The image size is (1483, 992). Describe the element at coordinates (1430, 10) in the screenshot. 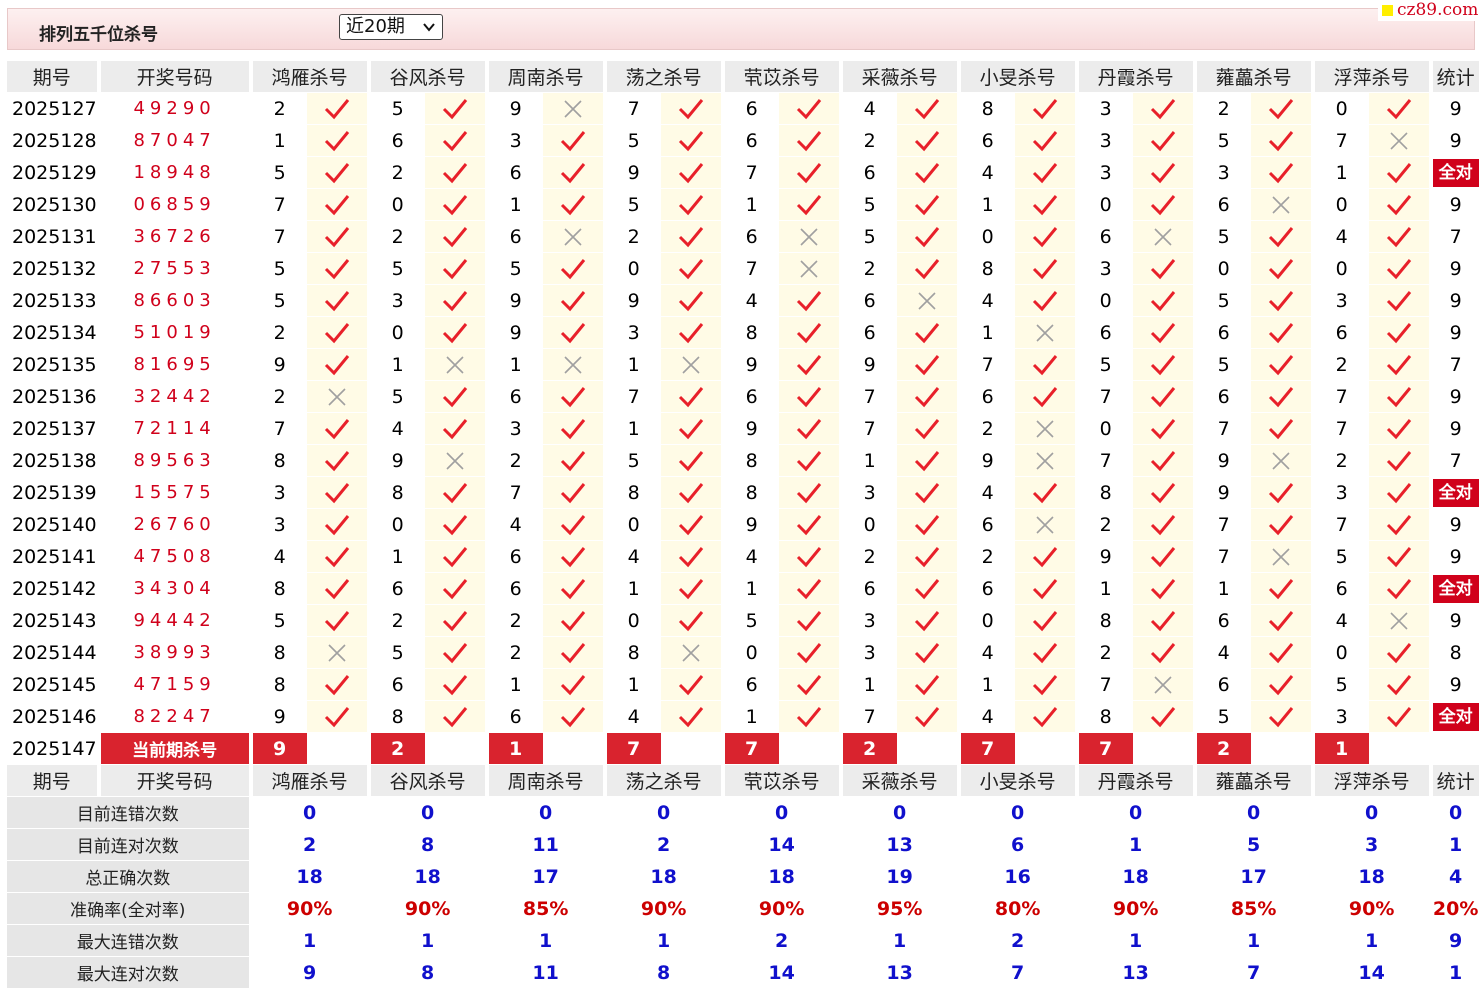

I see `site-logo: cz89.com` at that location.